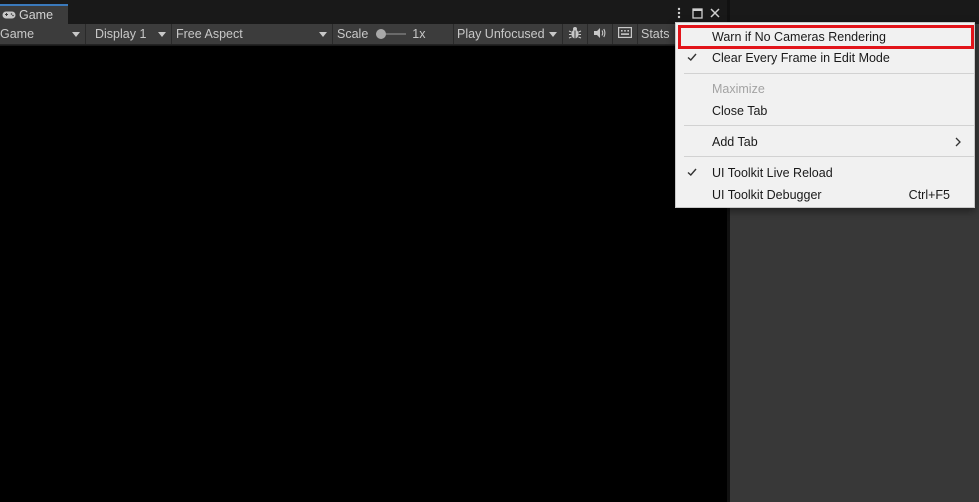 The width and height of the screenshot is (979, 502). What do you see at coordinates (740, 111) in the screenshot?
I see `menu-item-label: Close Tab` at bounding box center [740, 111].